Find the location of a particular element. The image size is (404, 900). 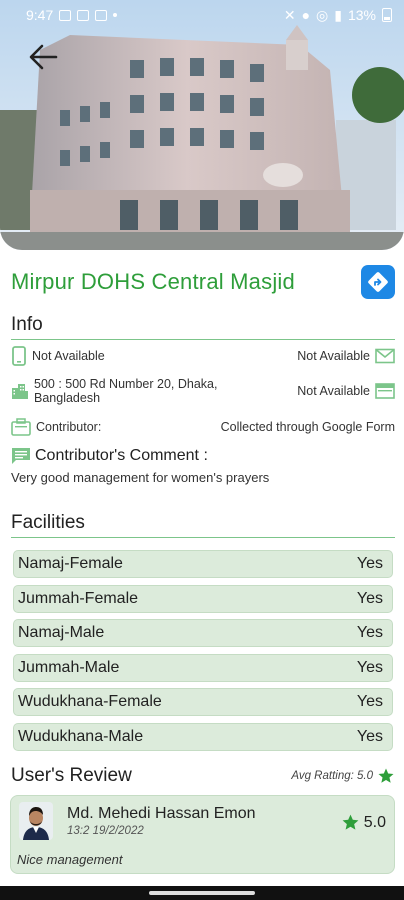

phone-icon is located at coordinates (19, 356).